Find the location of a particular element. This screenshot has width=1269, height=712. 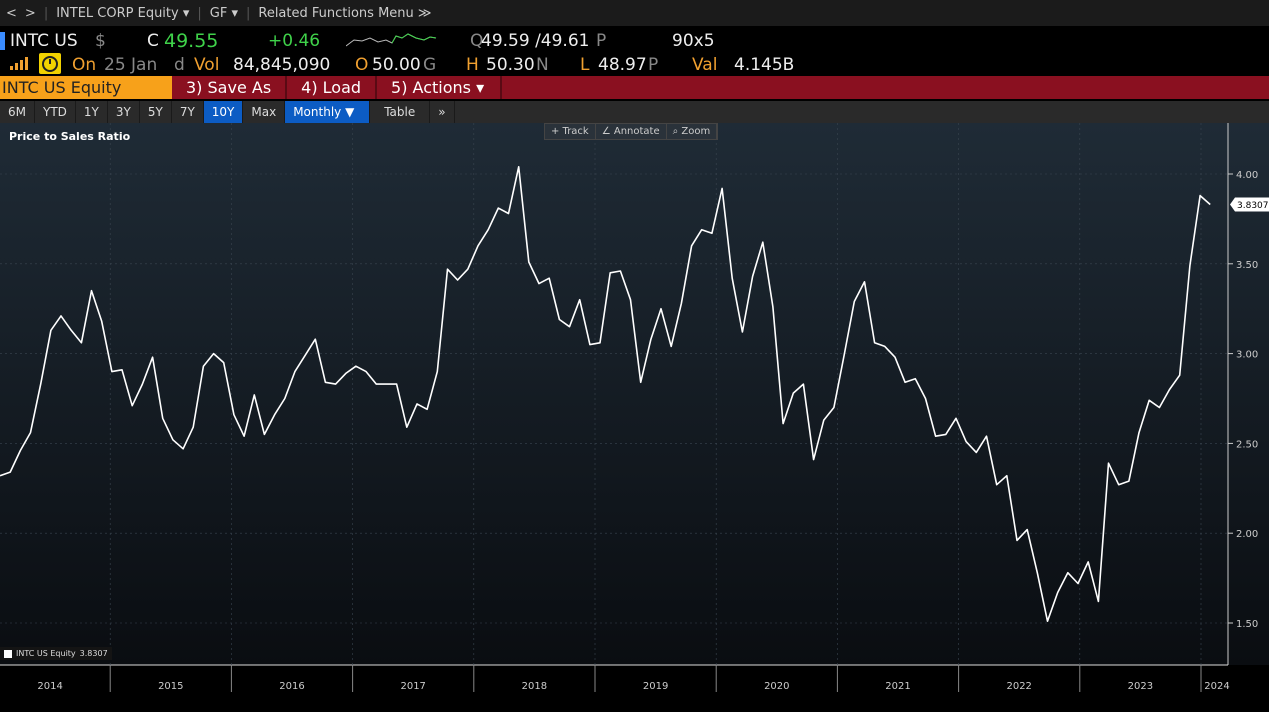

x-tick-label: 2017 is located at coordinates (412, 686).